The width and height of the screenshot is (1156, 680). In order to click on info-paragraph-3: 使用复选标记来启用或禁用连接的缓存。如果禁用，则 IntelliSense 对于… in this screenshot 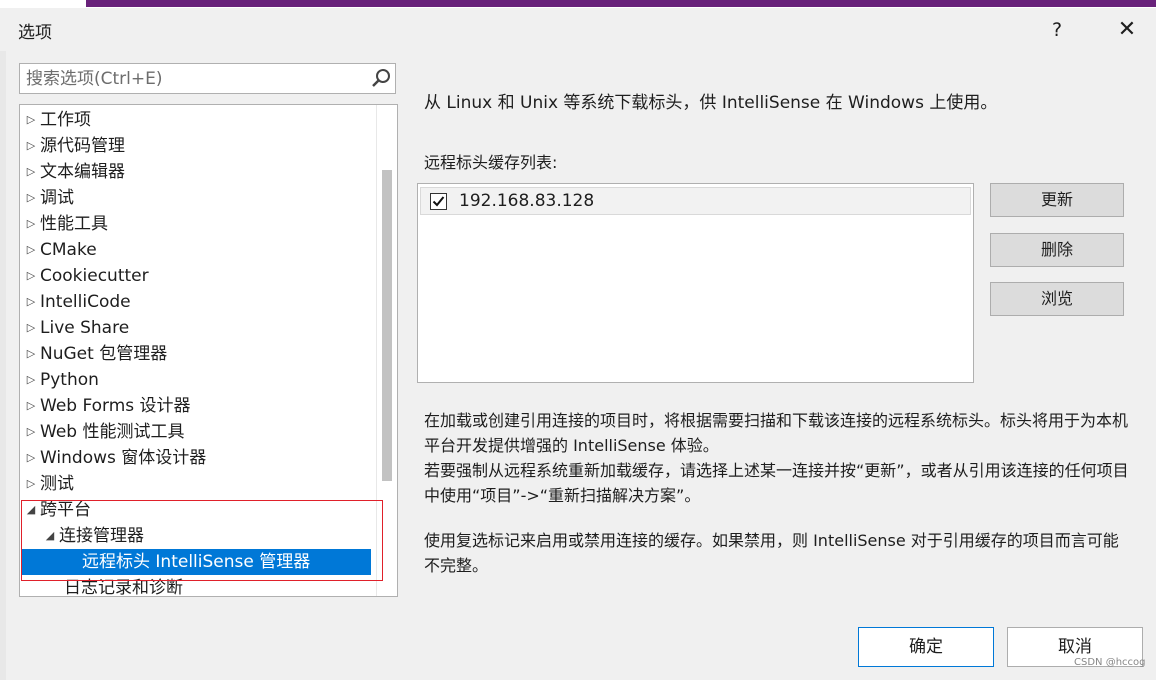, I will do `click(771, 553)`.